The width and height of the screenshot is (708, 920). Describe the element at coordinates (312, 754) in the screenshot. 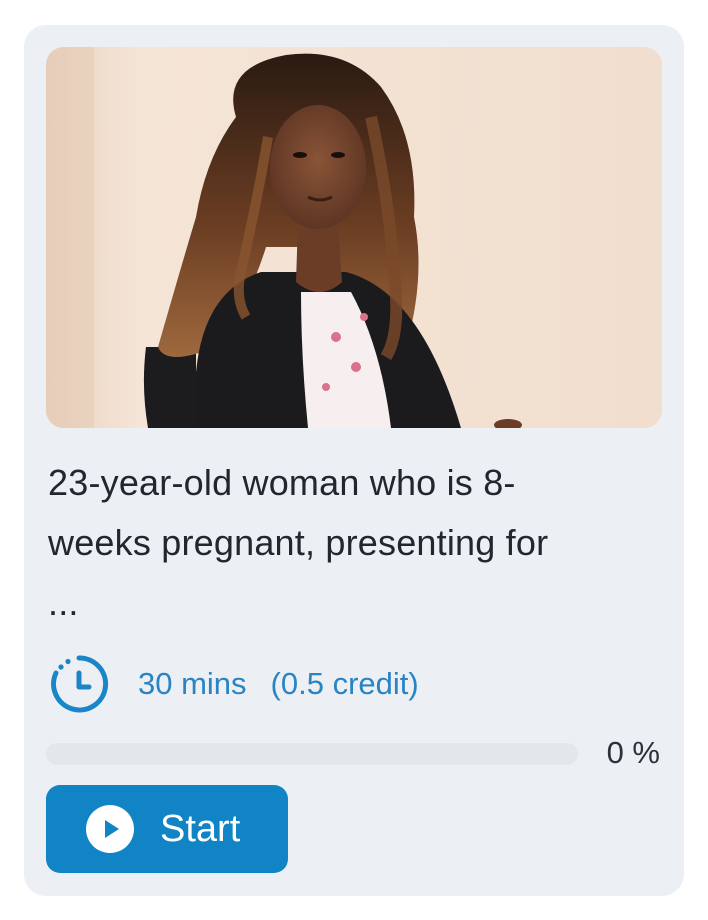

I see `progress-bar` at that location.